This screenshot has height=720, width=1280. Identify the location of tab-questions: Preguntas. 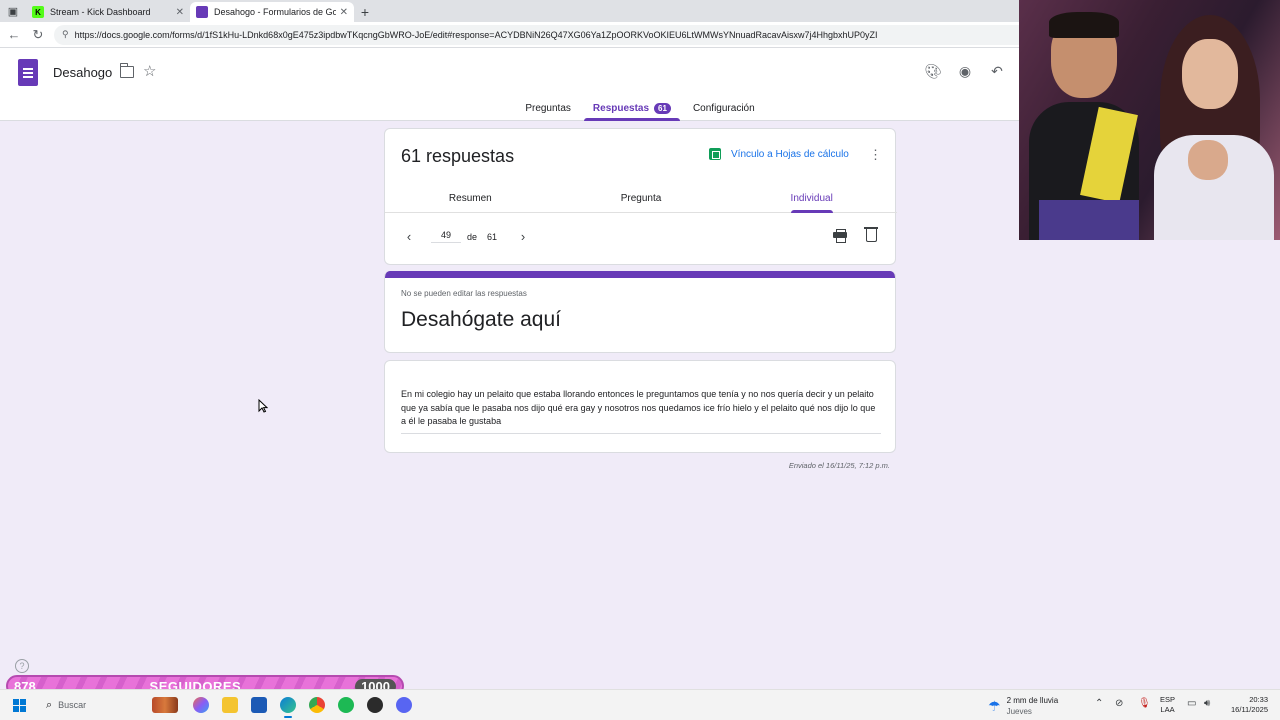
(548, 108).